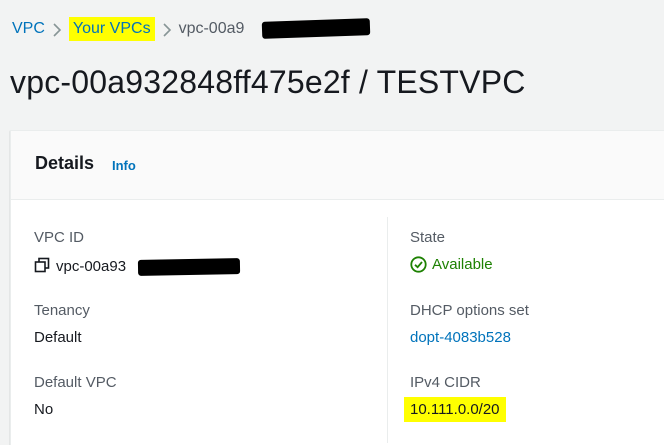  What do you see at coordinates (387, 330) in the screenshot?
I see `column-divider` at bounding box center [387, 330].